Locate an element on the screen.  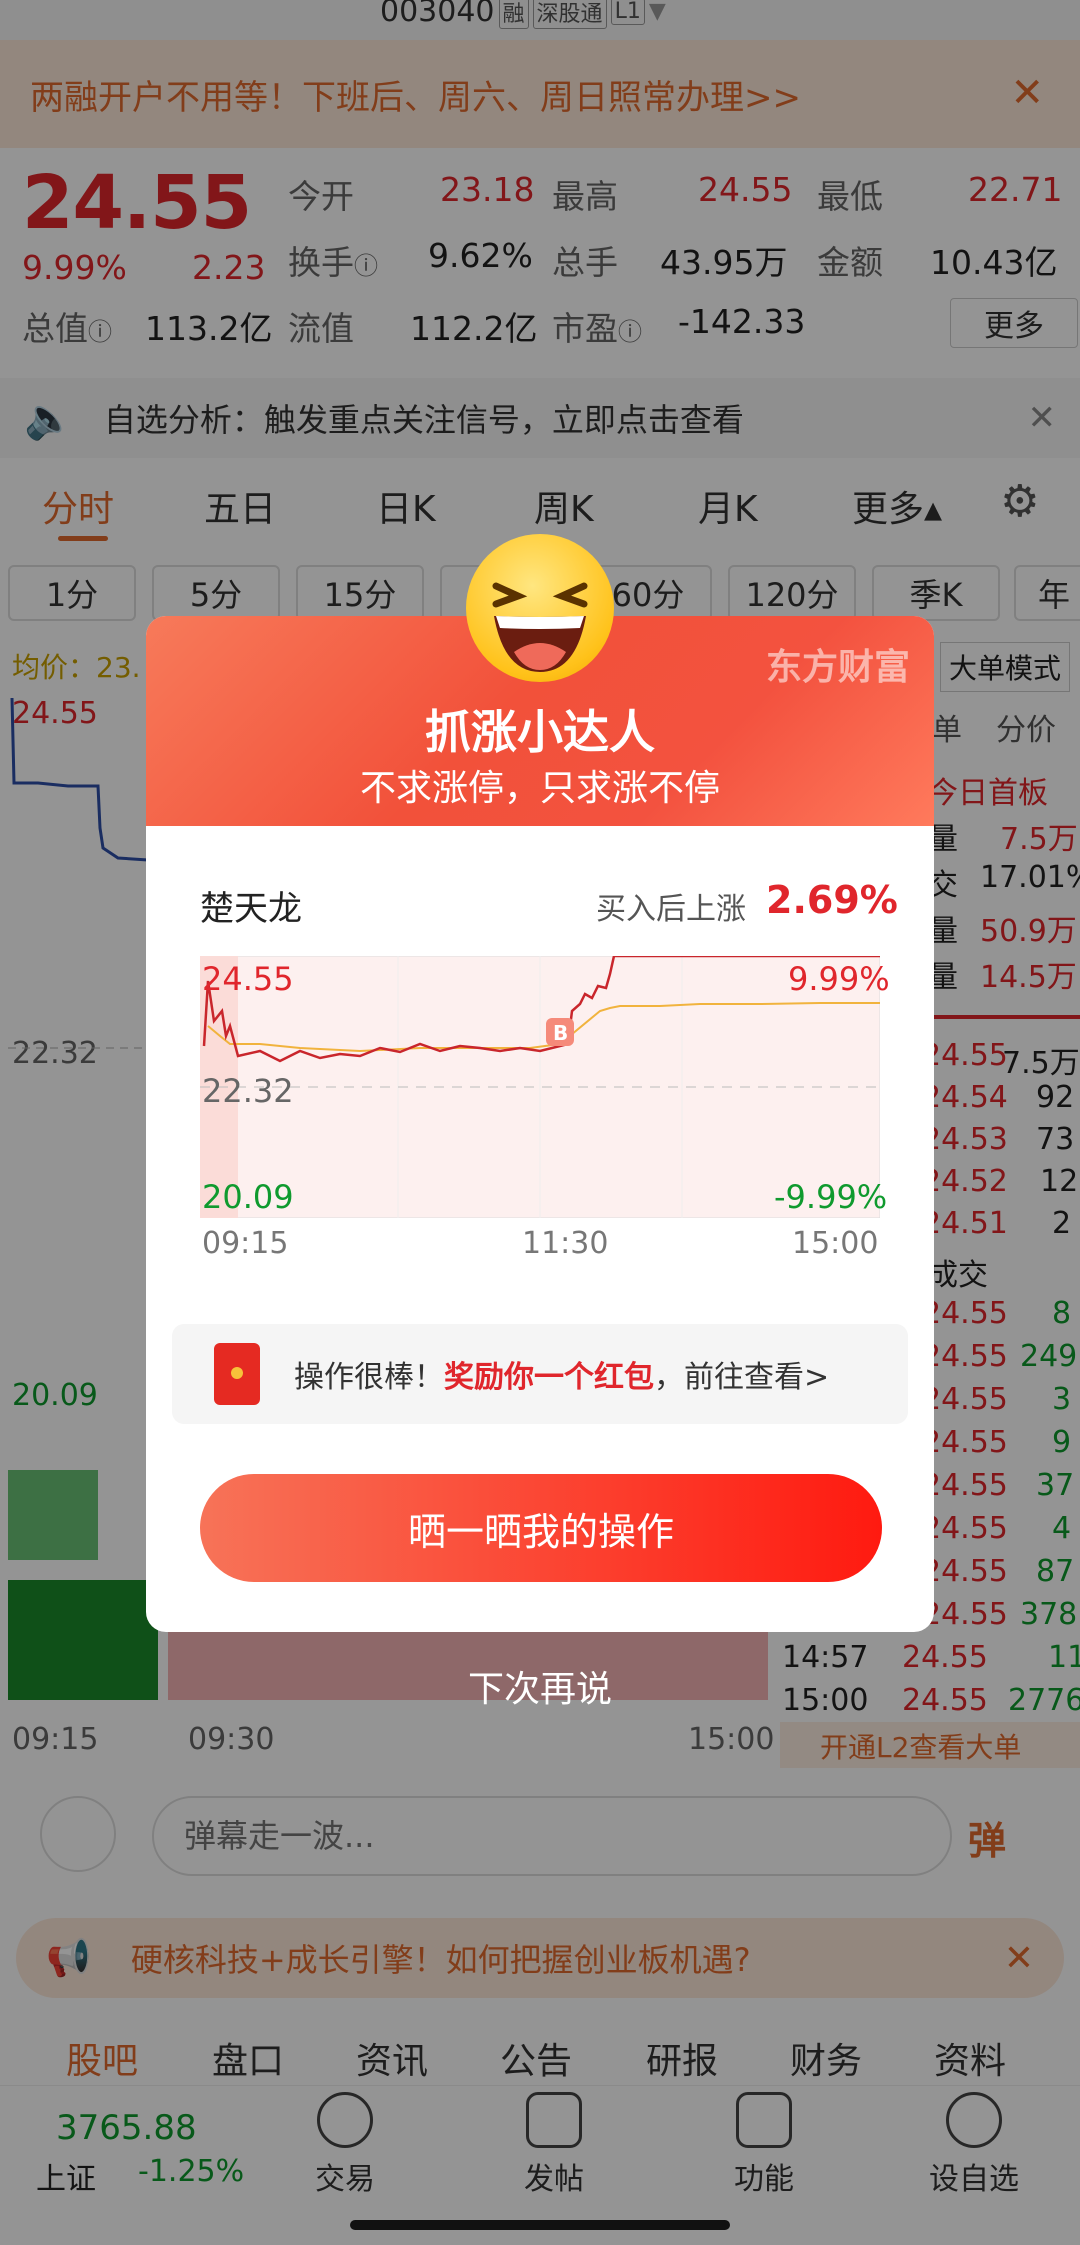
mini-y-mid: 22.32 is located at coordinates (248, 1091).